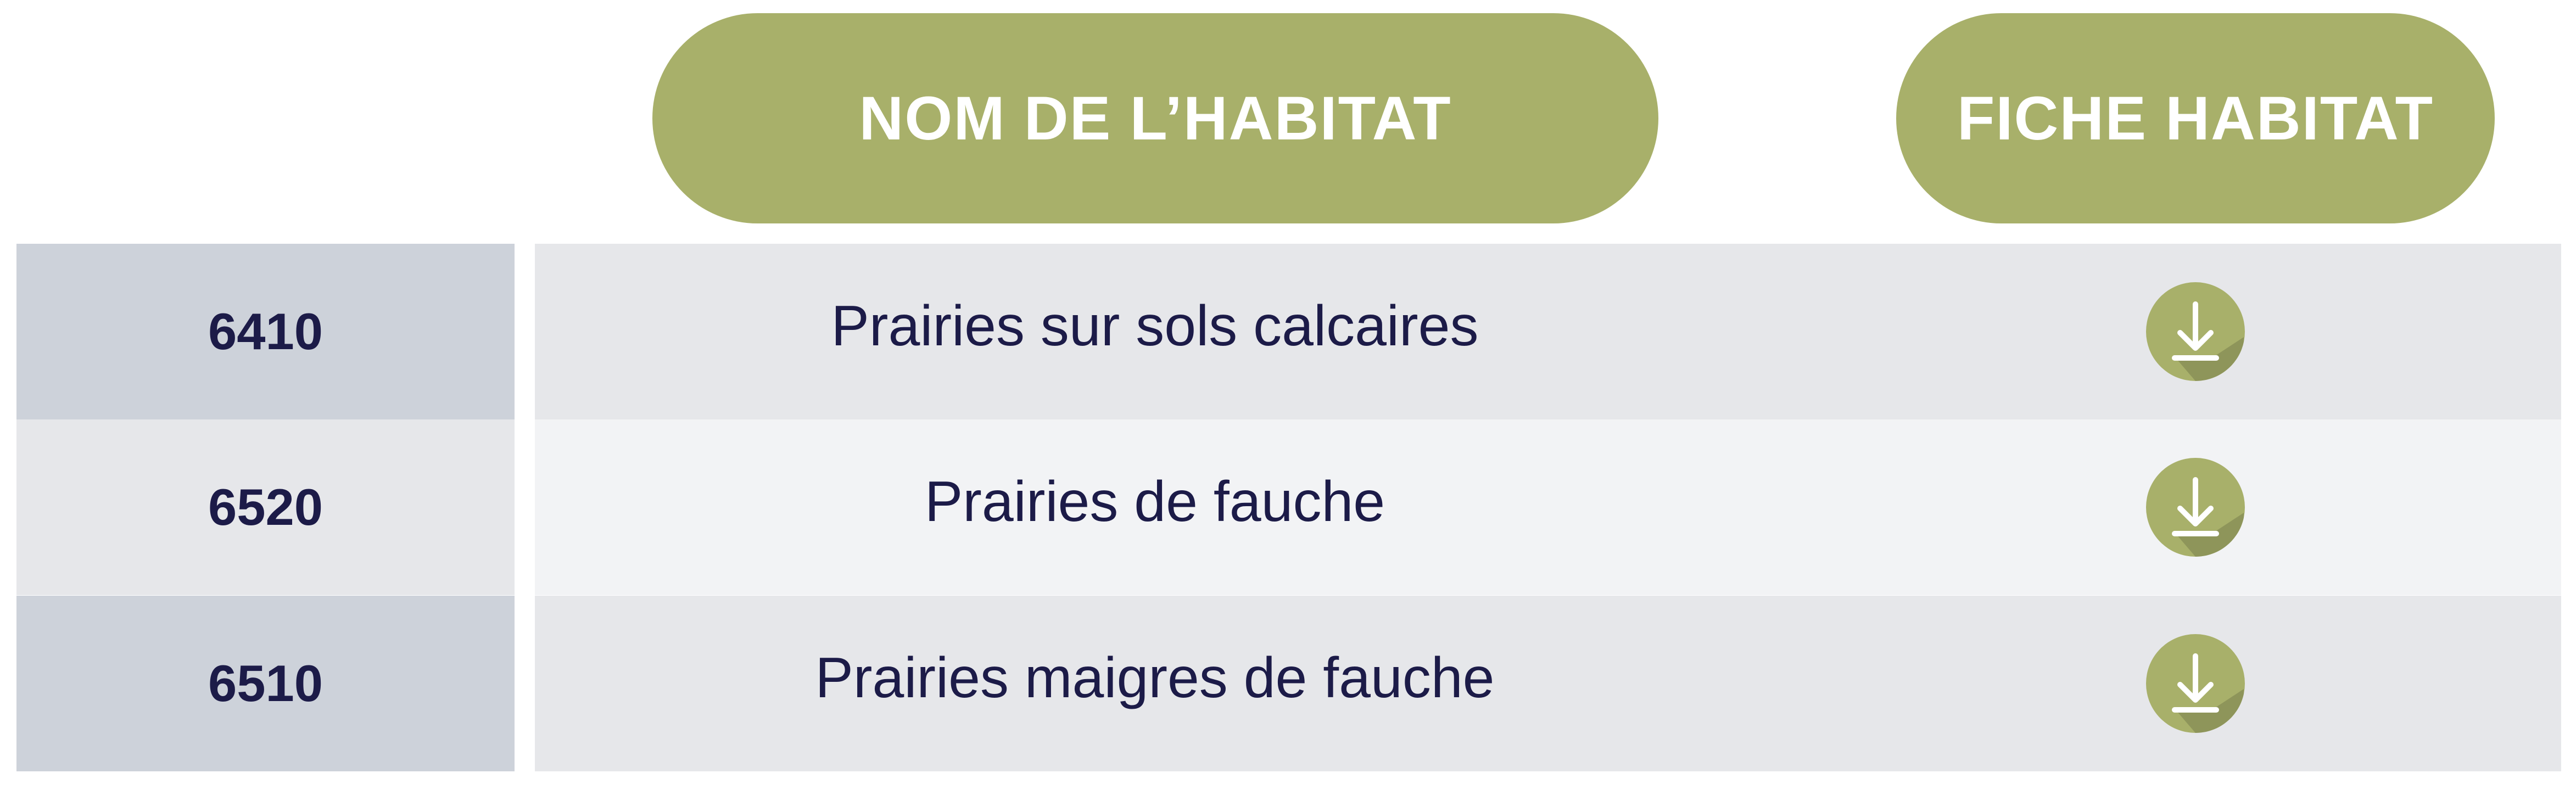 This screenshot has height=790, width=2576. I want to click on header-fiche-habitat: FICHE HABITAT, so click(2196, 118).